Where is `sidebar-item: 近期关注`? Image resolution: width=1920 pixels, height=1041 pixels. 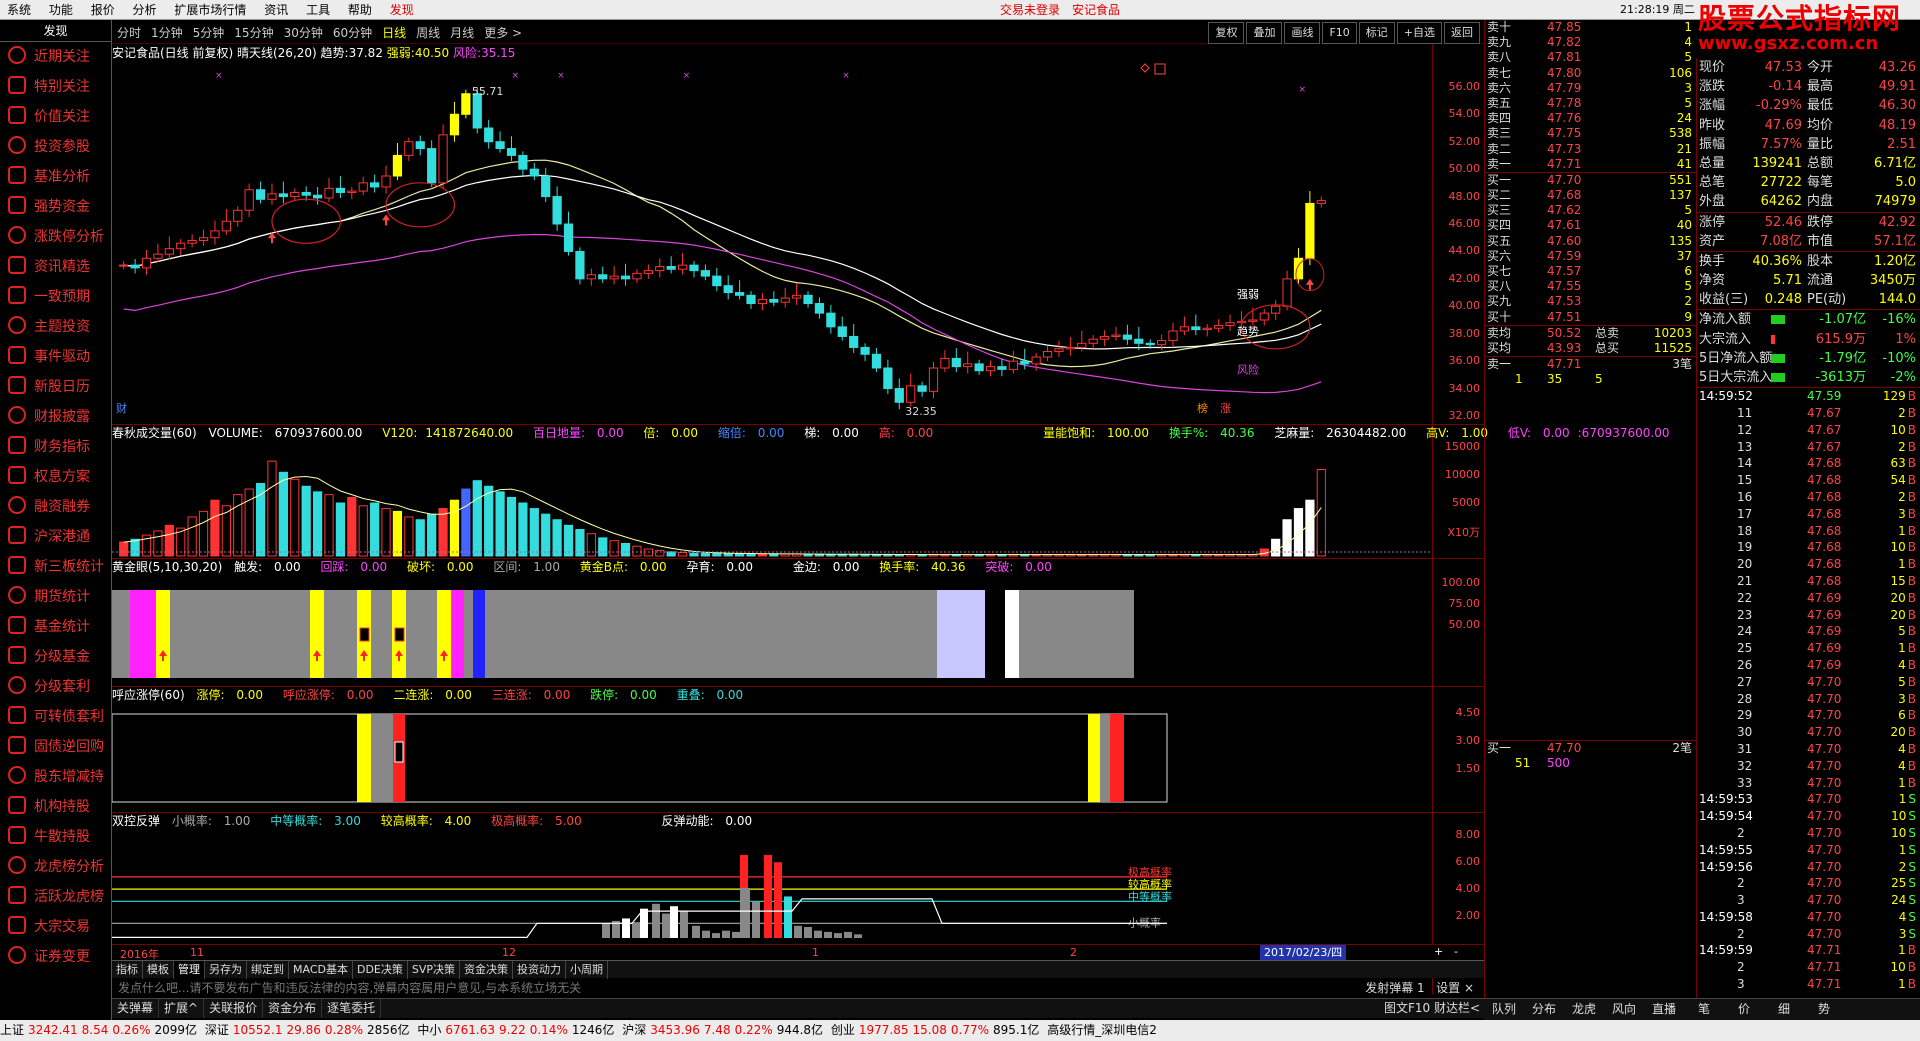
sidebar-item: 近期关注 is located at coordinates (55, 57).